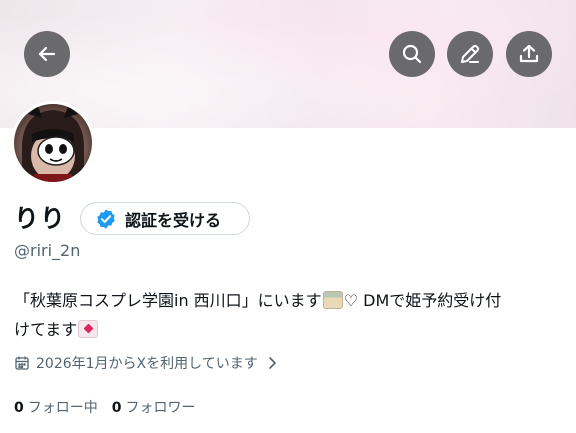 This screenshot has height=433, width=576. What do you see at coordinates (88, 329) in the screenshot?
I see `love-letter-emoji-icon` at bounding box center [88, 329].